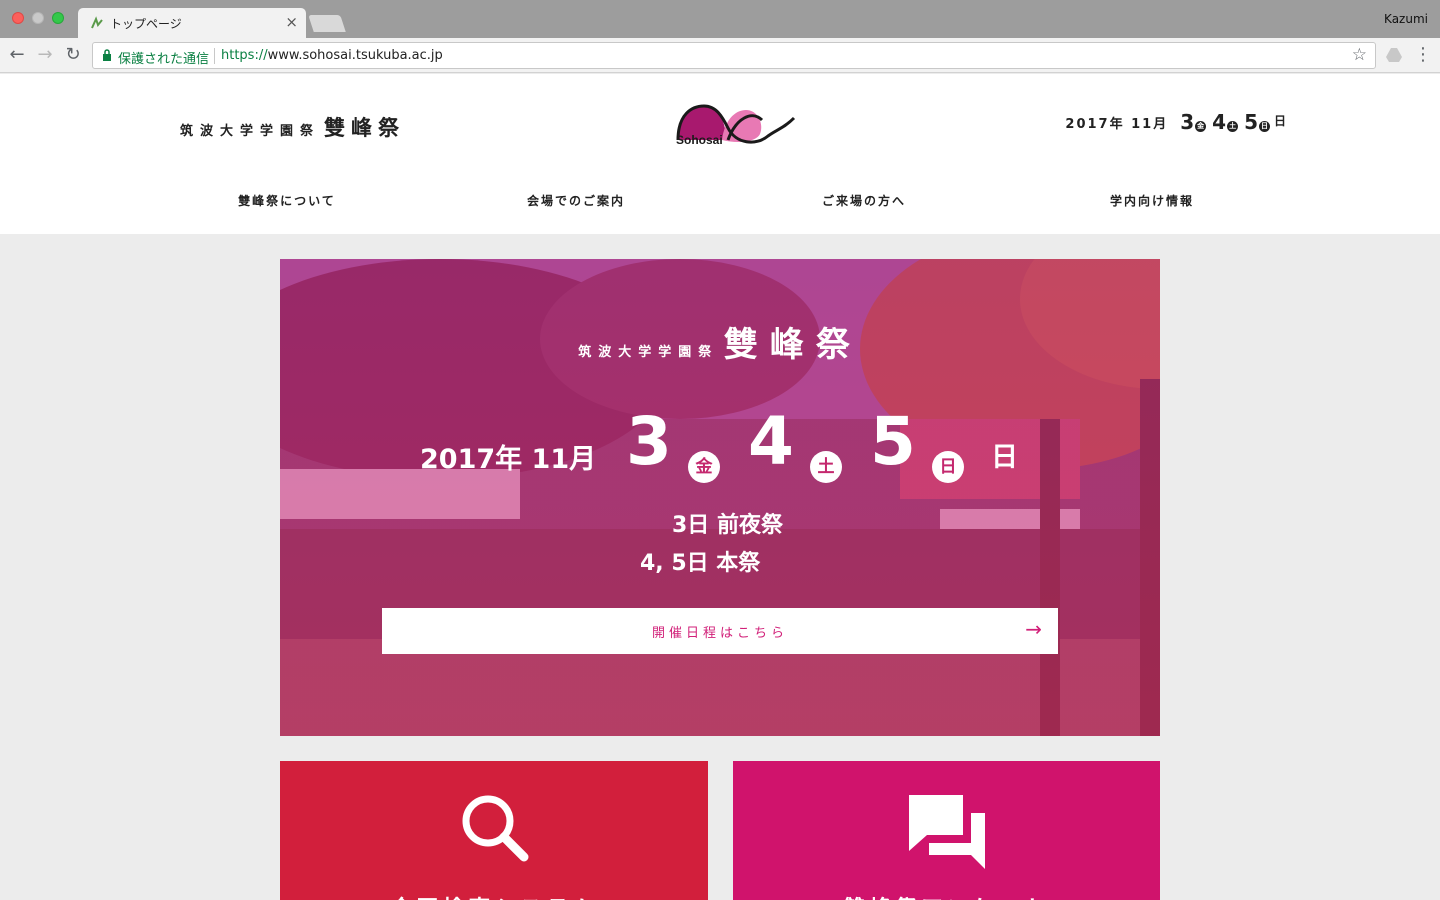 This screenshot has height=900, width=1440. What do you see at coordinates (1279, 121) in the screenshot?
I see `header-date-suffix: 日` at bounding box center [1279, 121].